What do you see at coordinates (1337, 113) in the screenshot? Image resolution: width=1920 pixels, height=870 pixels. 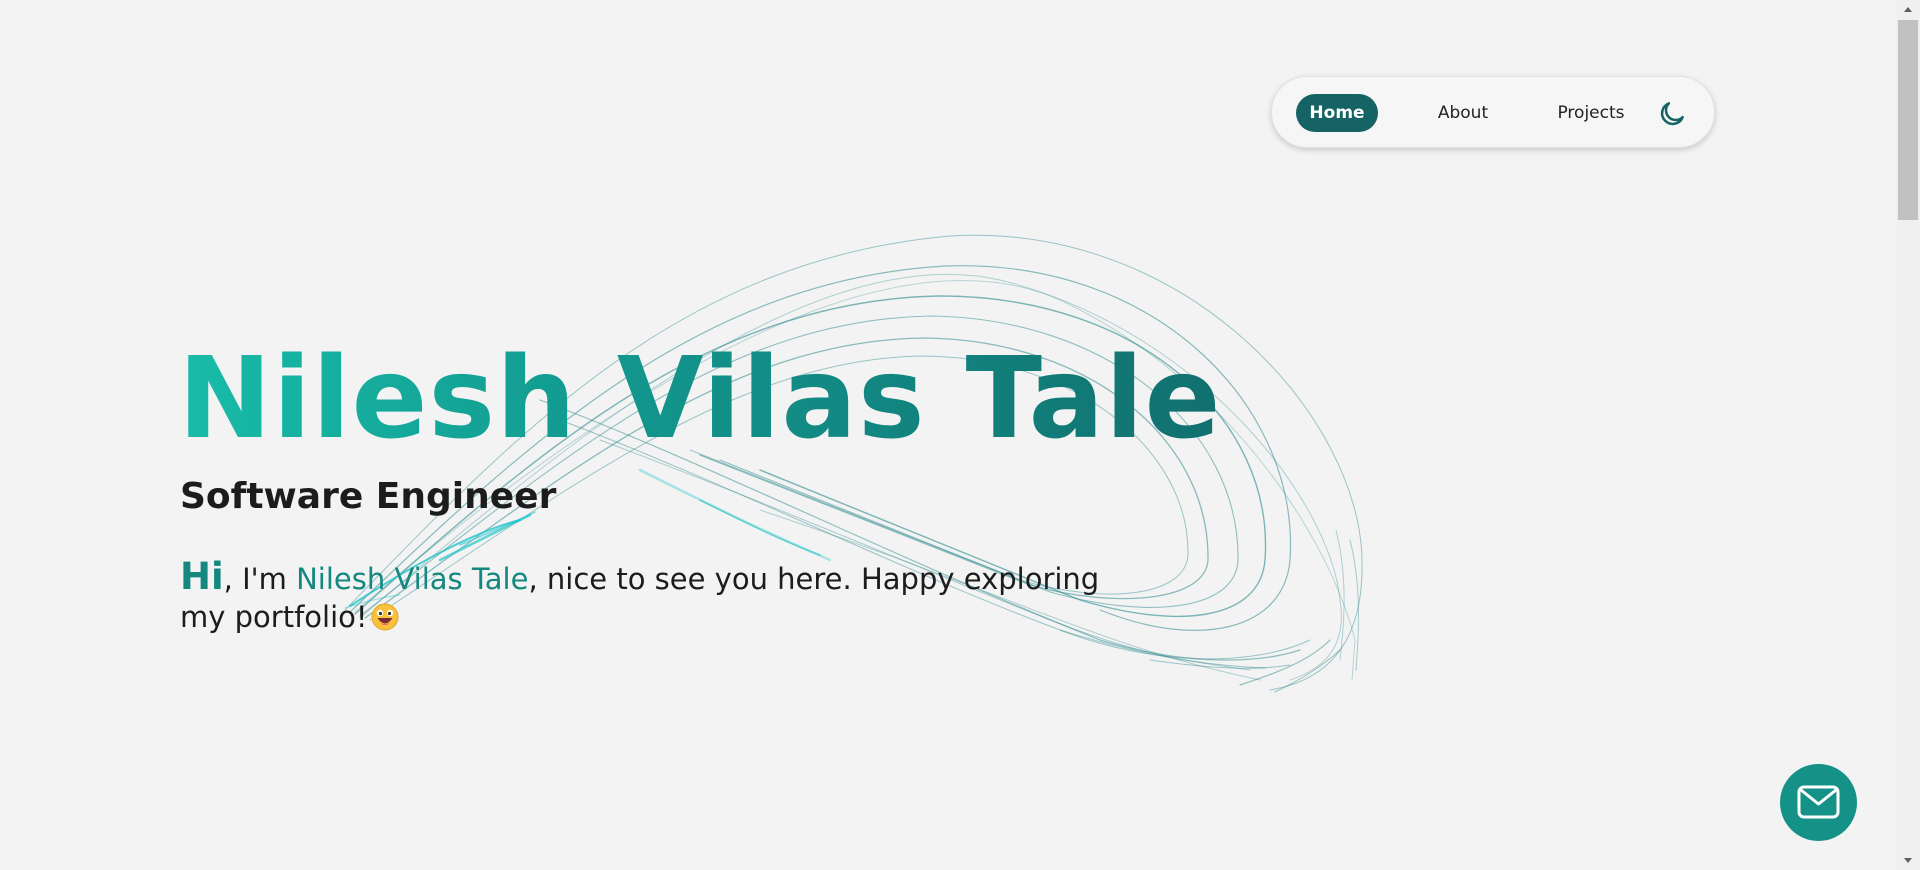 I see `nav-home-link: Home` at bounding box center [1337, 113].